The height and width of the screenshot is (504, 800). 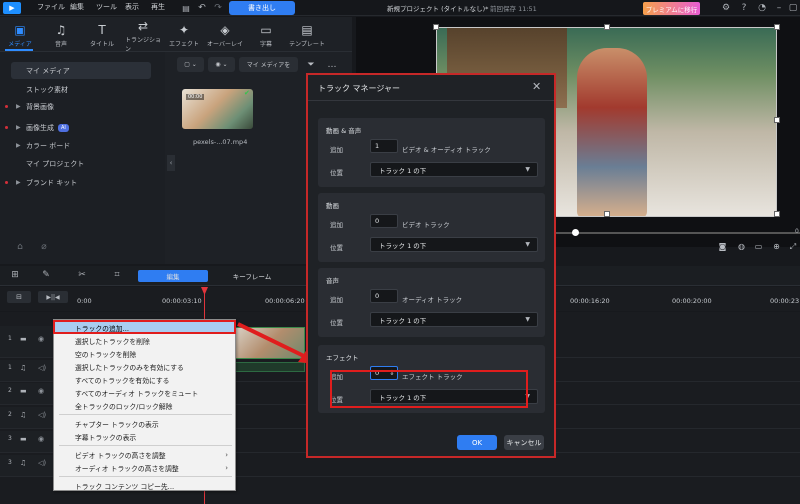 I want to click on media-filter-field: マイ メディアを, so click(x=268, y=64).